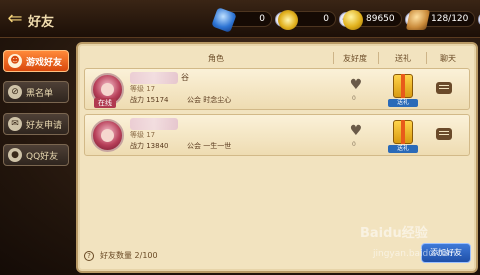 The height and width of the screenshot is (275, 480). Describe the element at coordinates (277, 135) in the screenshot. I see `table-row: 等级 17 战力 13840 公会 一生一世 ♥ 0 送礼` at that location.